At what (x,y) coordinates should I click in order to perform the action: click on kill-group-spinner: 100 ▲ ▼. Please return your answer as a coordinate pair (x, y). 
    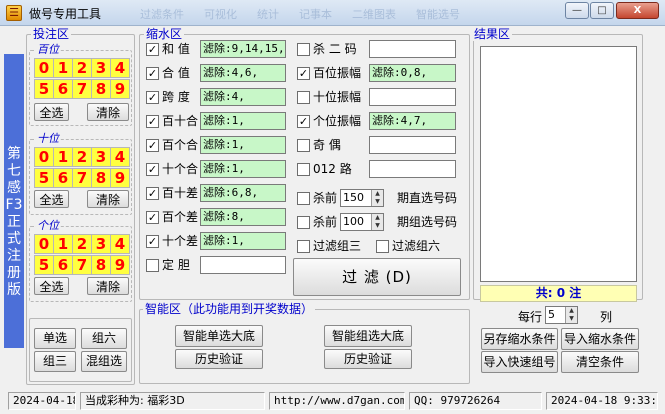
    Looking at the image, I should click on (362, 222).